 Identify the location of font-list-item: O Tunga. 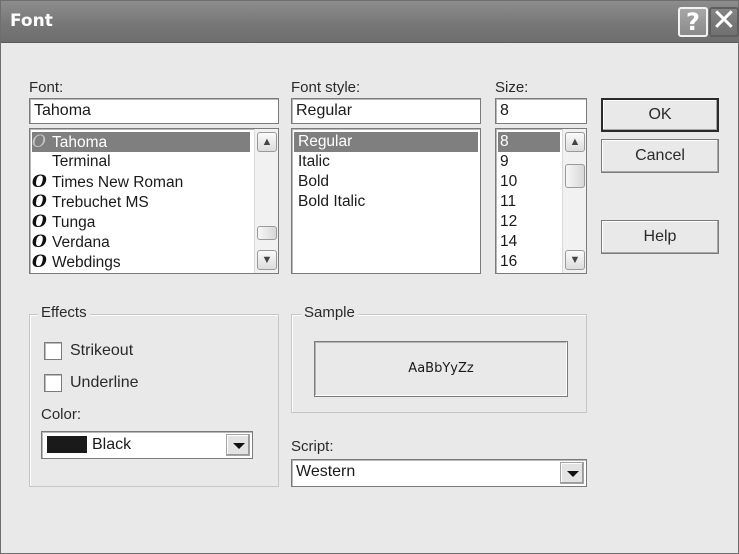
(141, 222).